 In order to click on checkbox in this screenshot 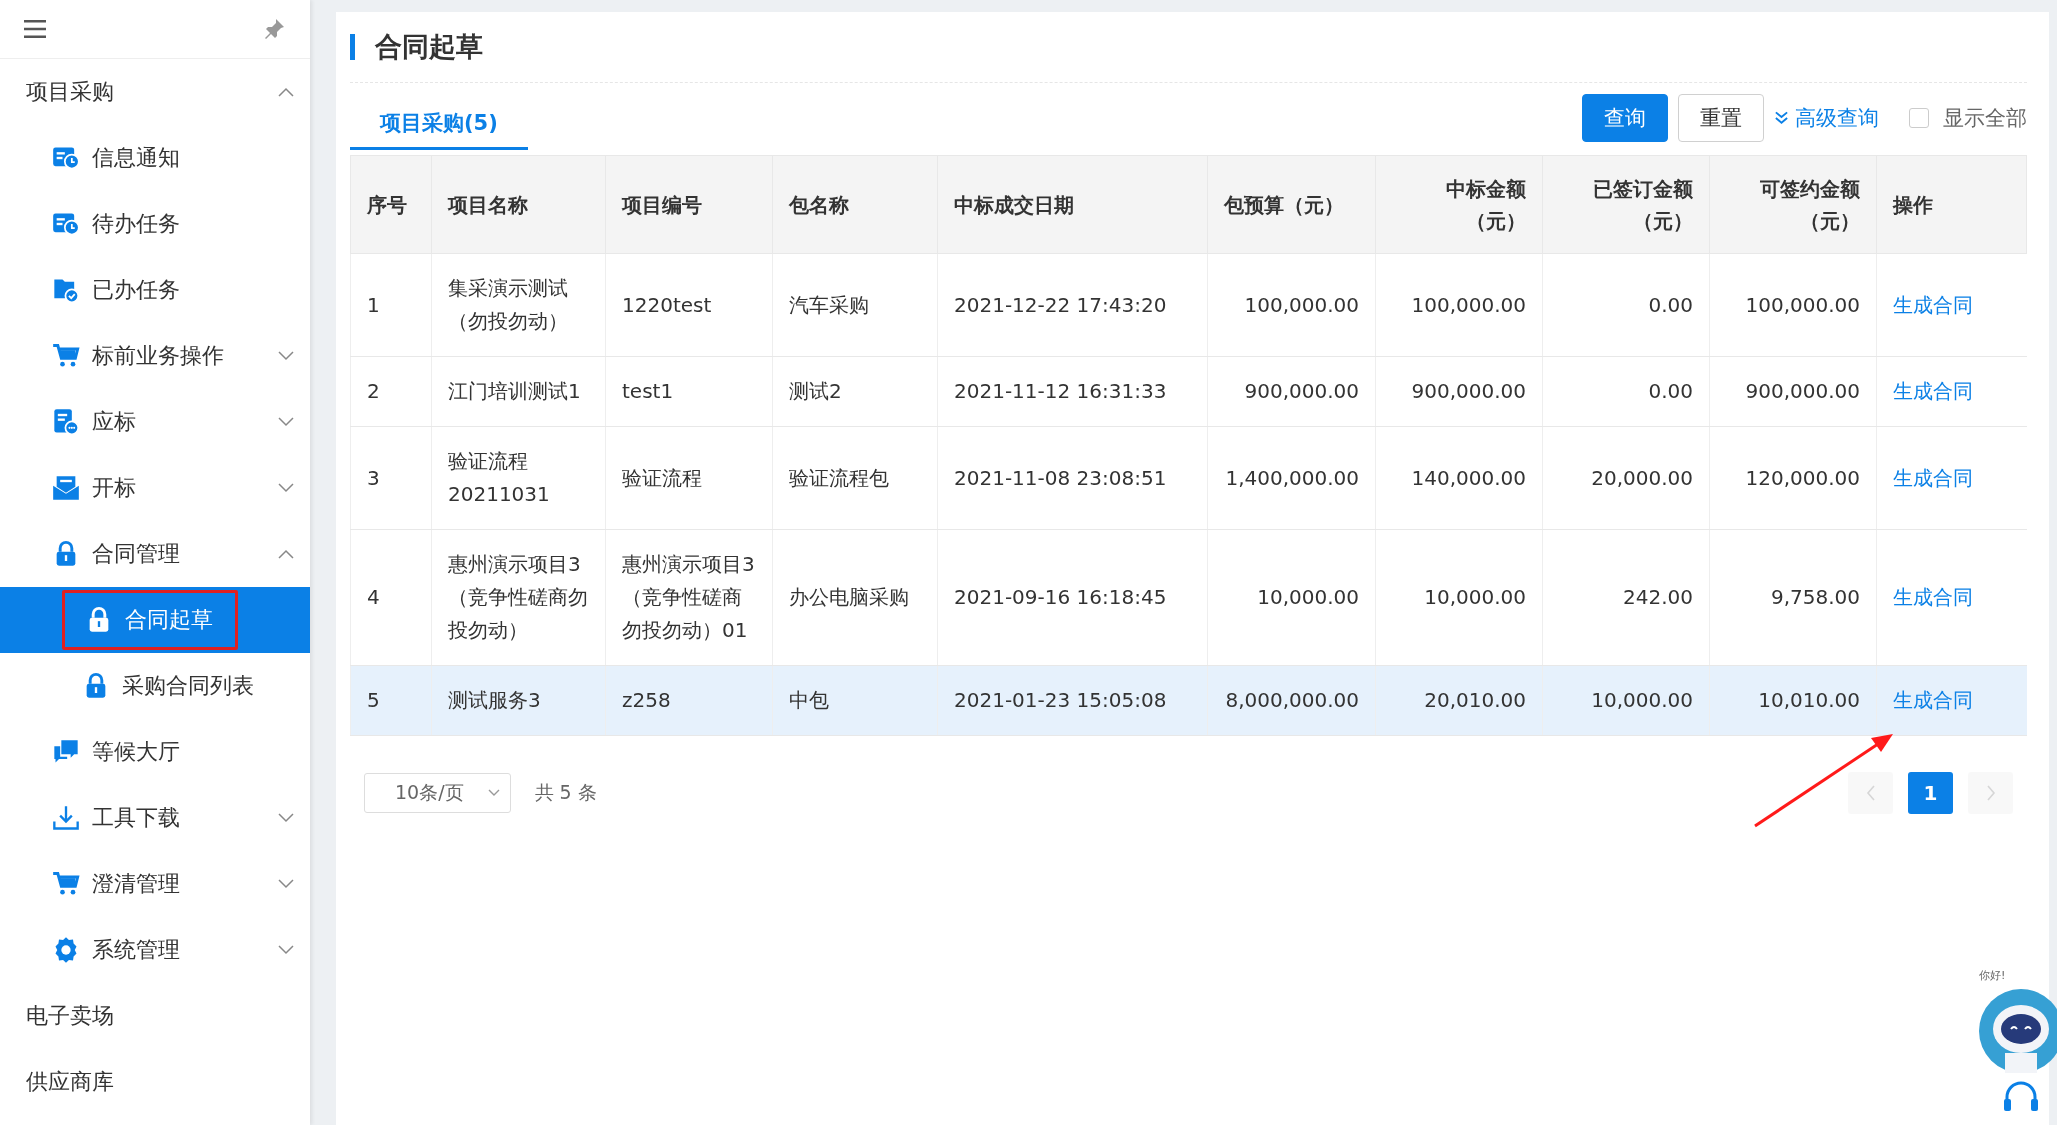, I will do `click(1919, 118)`.